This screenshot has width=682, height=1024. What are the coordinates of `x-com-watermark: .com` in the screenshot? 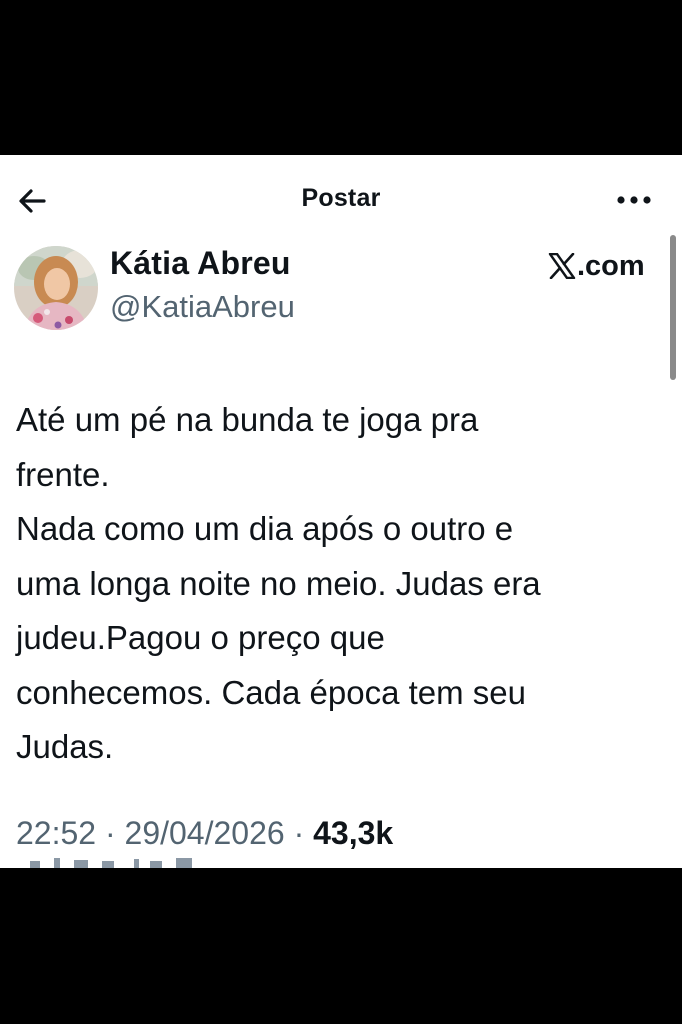 It's located at (596, 266).